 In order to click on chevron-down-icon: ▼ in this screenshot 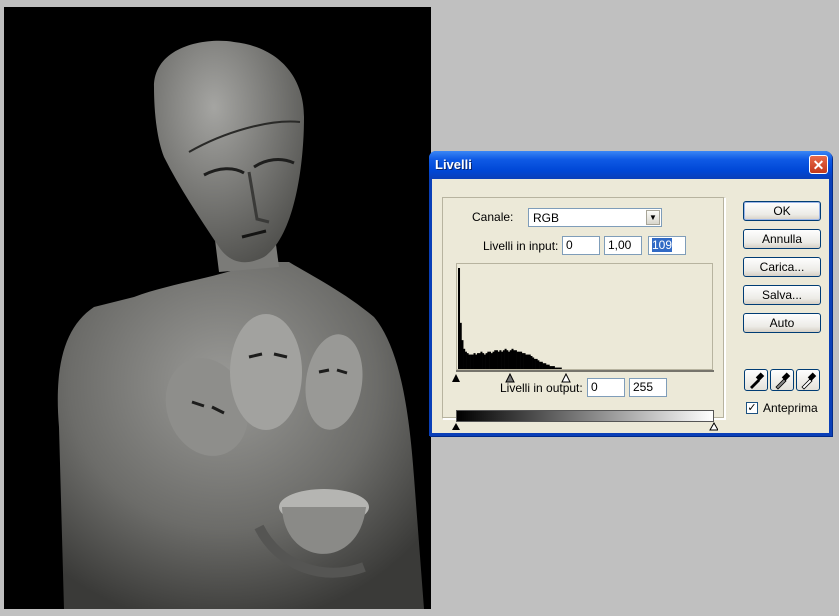, I will do `click(653, 217)`.